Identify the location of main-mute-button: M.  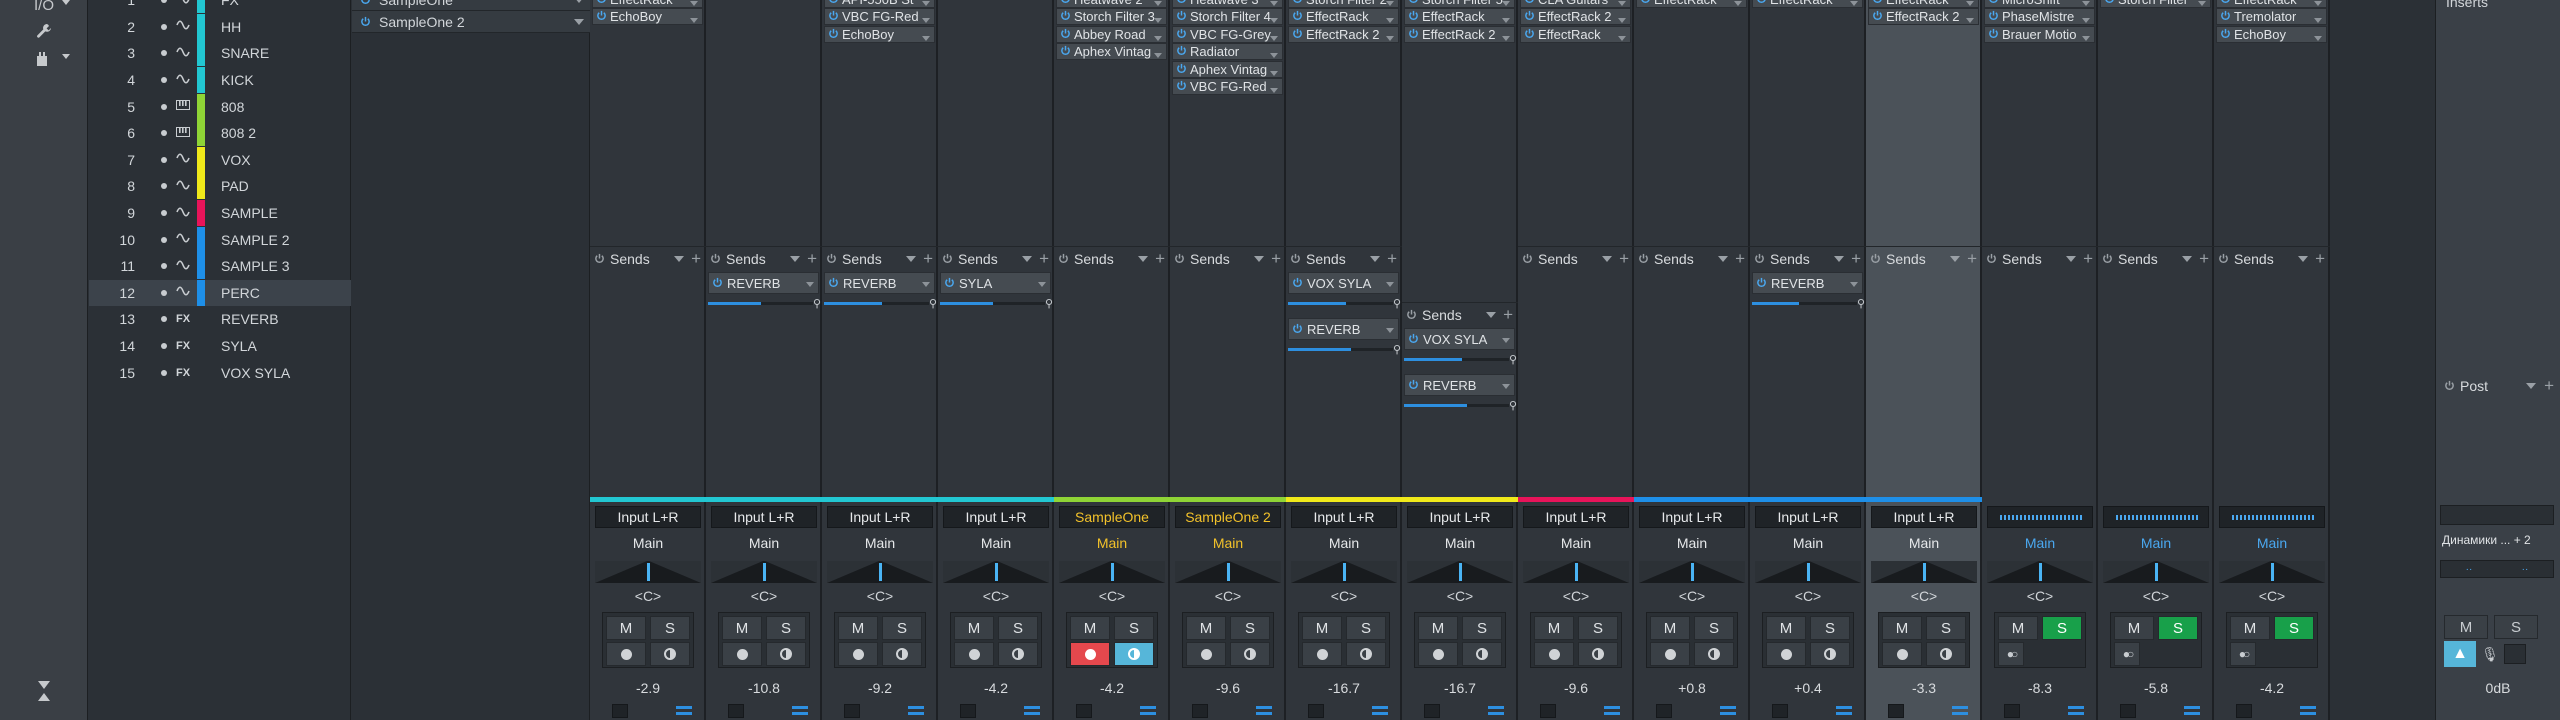
(2466, 627).